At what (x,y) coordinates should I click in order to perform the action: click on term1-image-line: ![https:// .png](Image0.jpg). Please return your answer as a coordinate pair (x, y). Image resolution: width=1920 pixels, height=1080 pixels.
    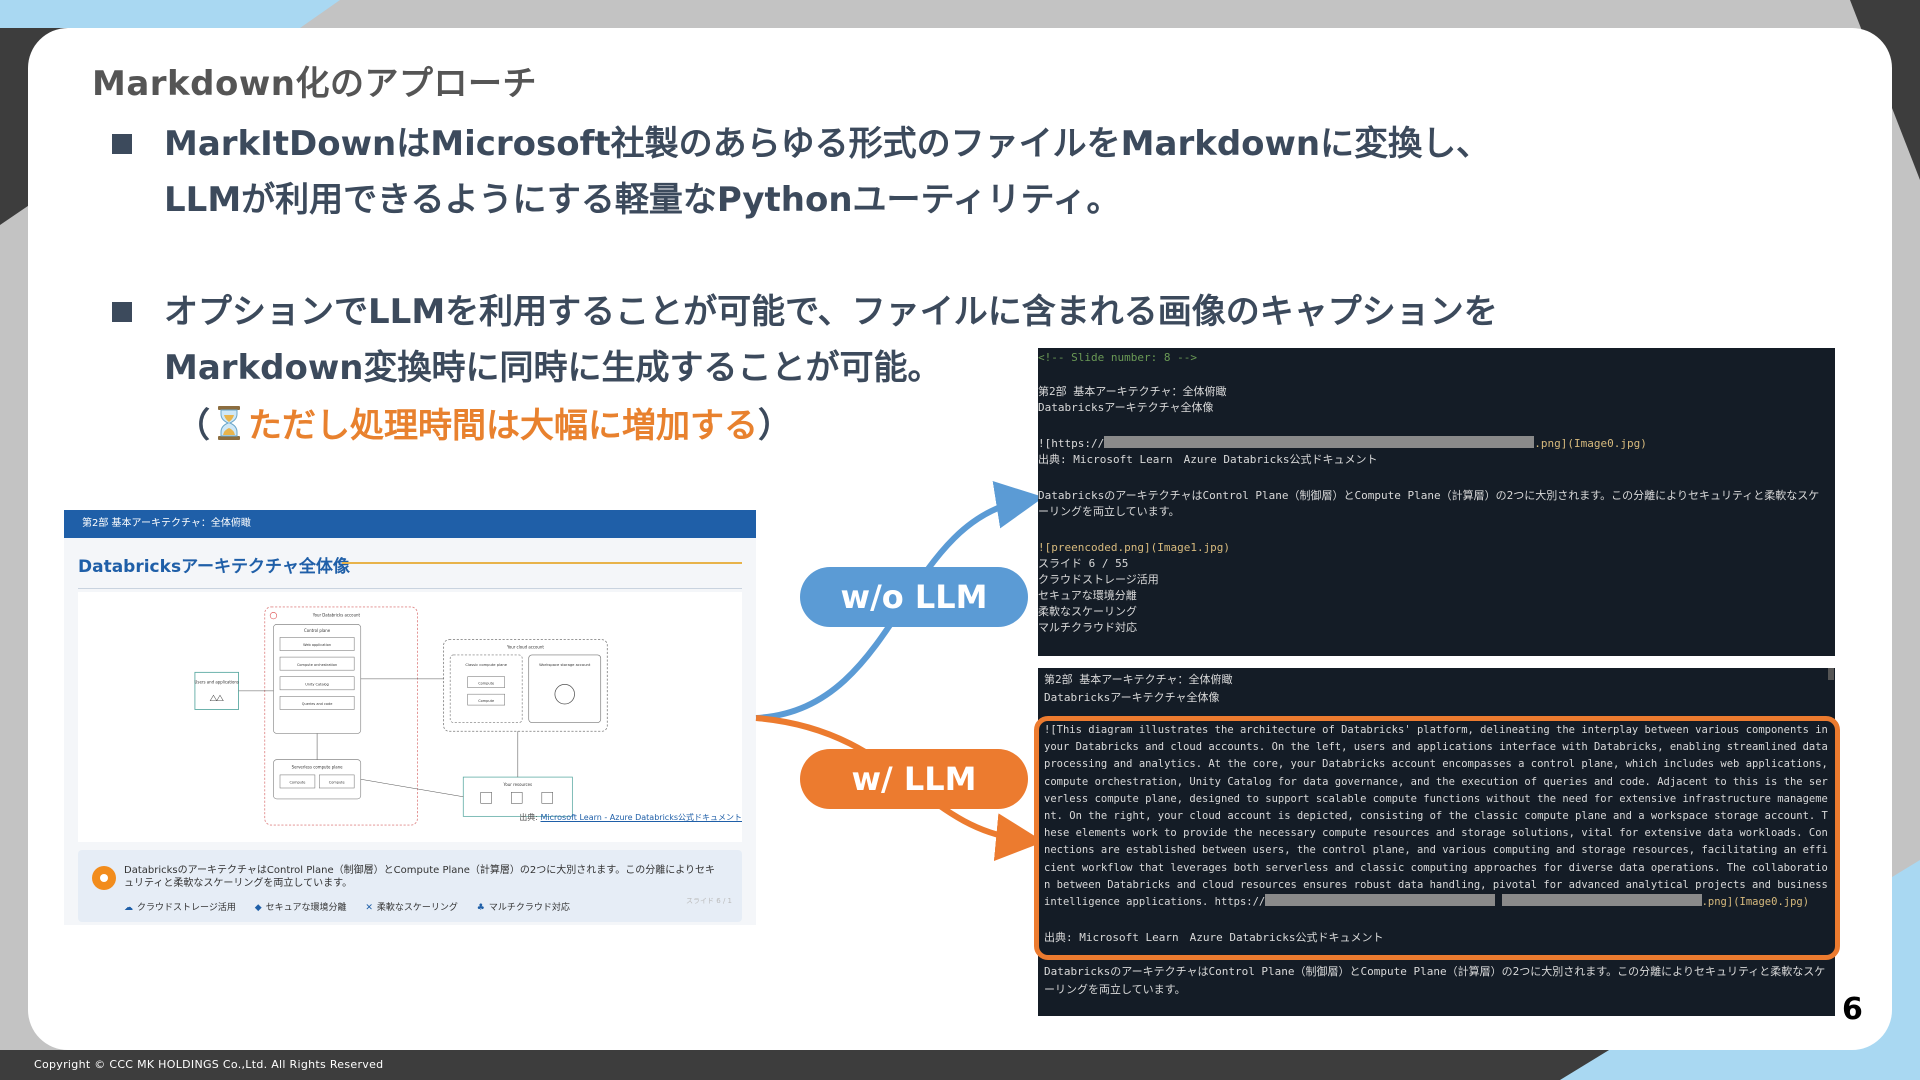
    Looking at the image, I should click on (1342, 444).